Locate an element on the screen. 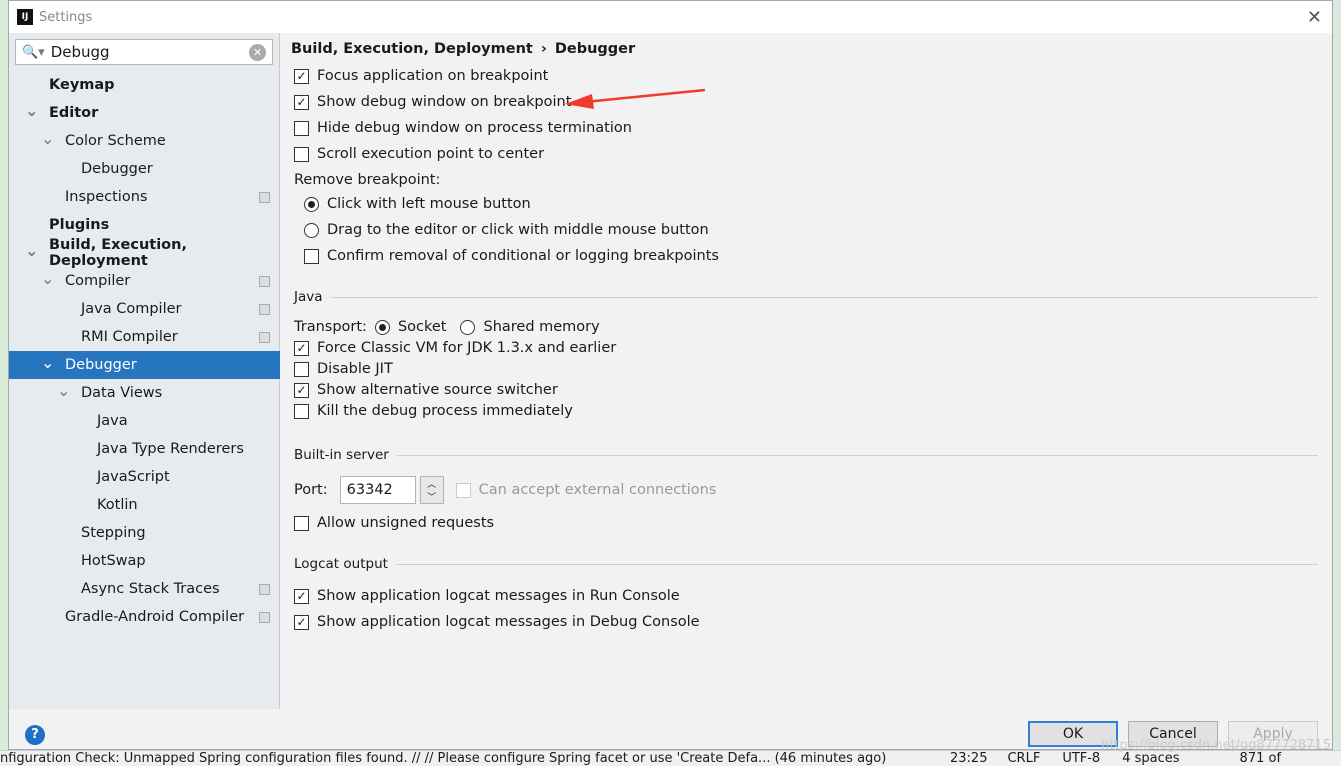 The width and height of the screenshot is (1341, 766). caret-position: 23:25 is located at coordinates (968, 758).